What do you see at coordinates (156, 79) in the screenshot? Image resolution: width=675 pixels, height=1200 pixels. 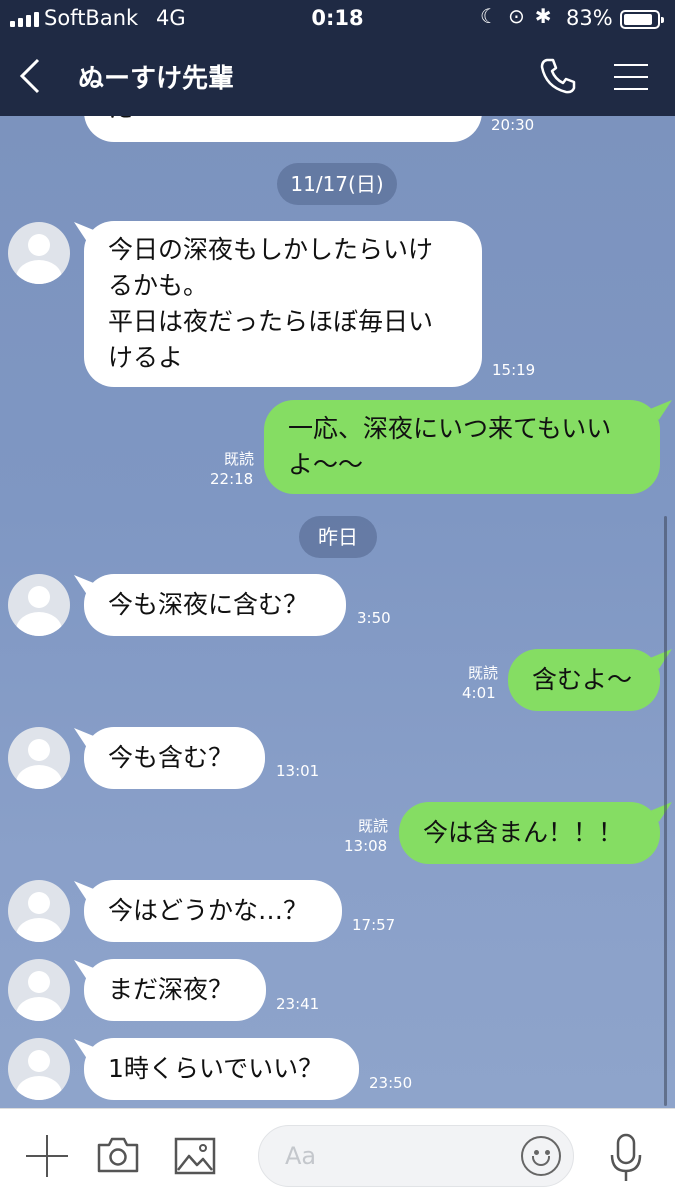 I see `chat-title: ぬーすけ先輩` at bounding box center [156, 79].